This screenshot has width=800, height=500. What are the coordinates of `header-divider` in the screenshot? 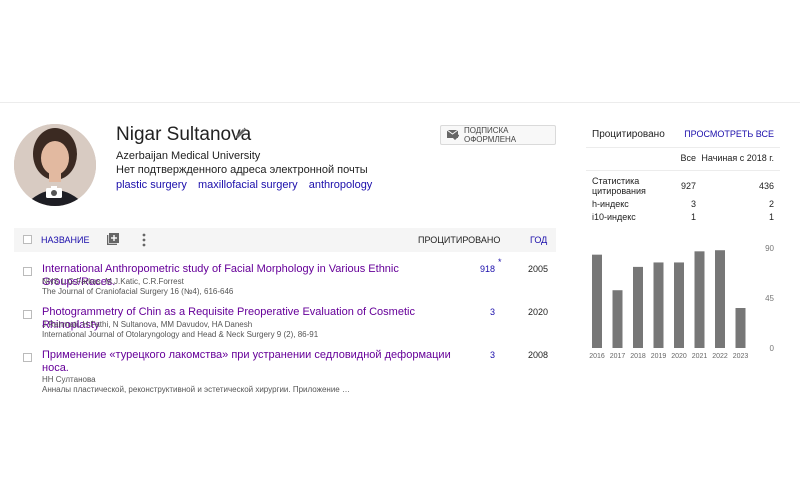 It's located at (400, 102).